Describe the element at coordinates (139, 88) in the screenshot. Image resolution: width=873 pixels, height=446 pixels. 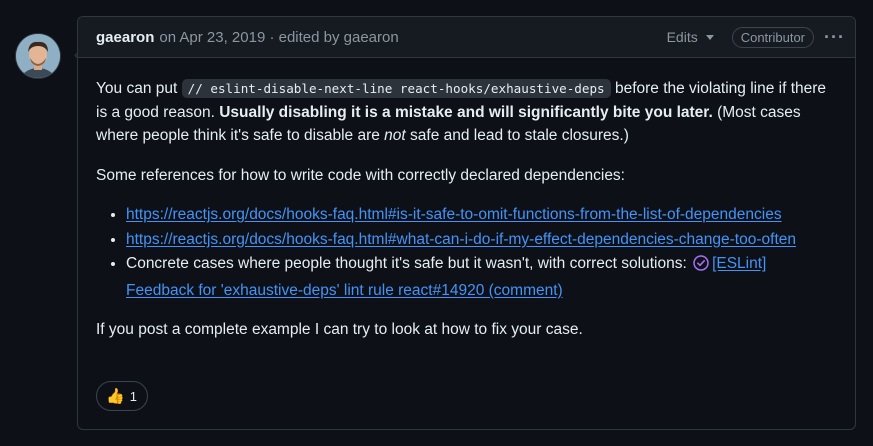
I see `text: You can put` at that location.